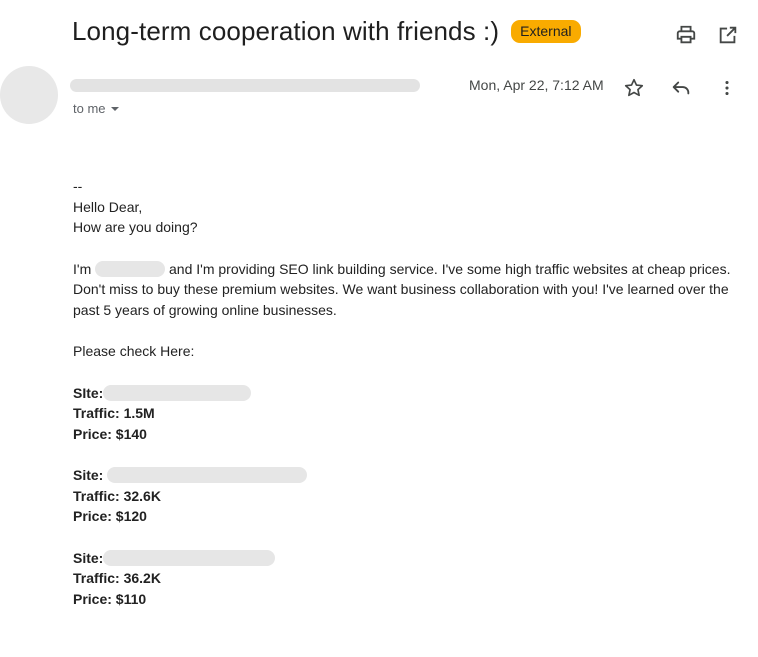 The image size is (758, 657). I want to click on star-icon, so click(634, 88).